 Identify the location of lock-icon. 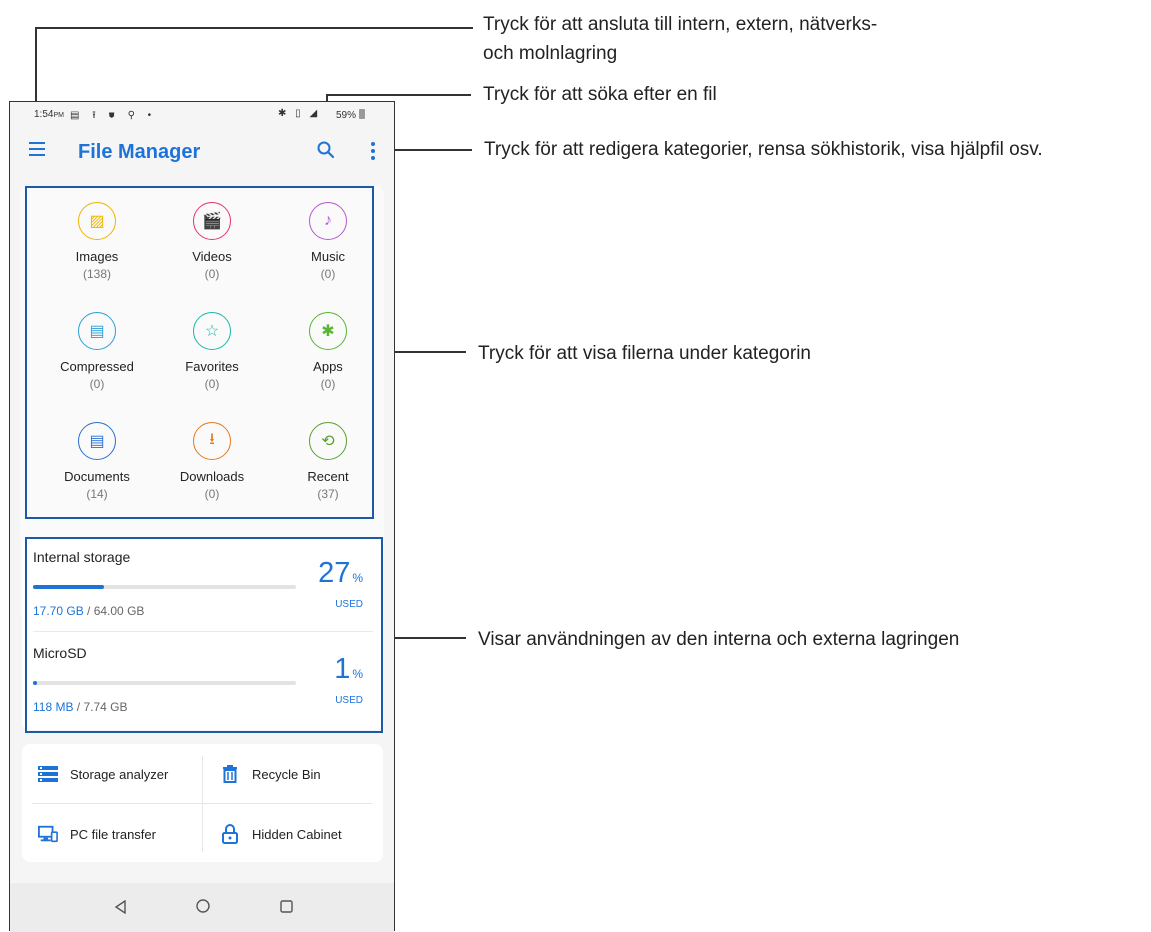
(230, 834).